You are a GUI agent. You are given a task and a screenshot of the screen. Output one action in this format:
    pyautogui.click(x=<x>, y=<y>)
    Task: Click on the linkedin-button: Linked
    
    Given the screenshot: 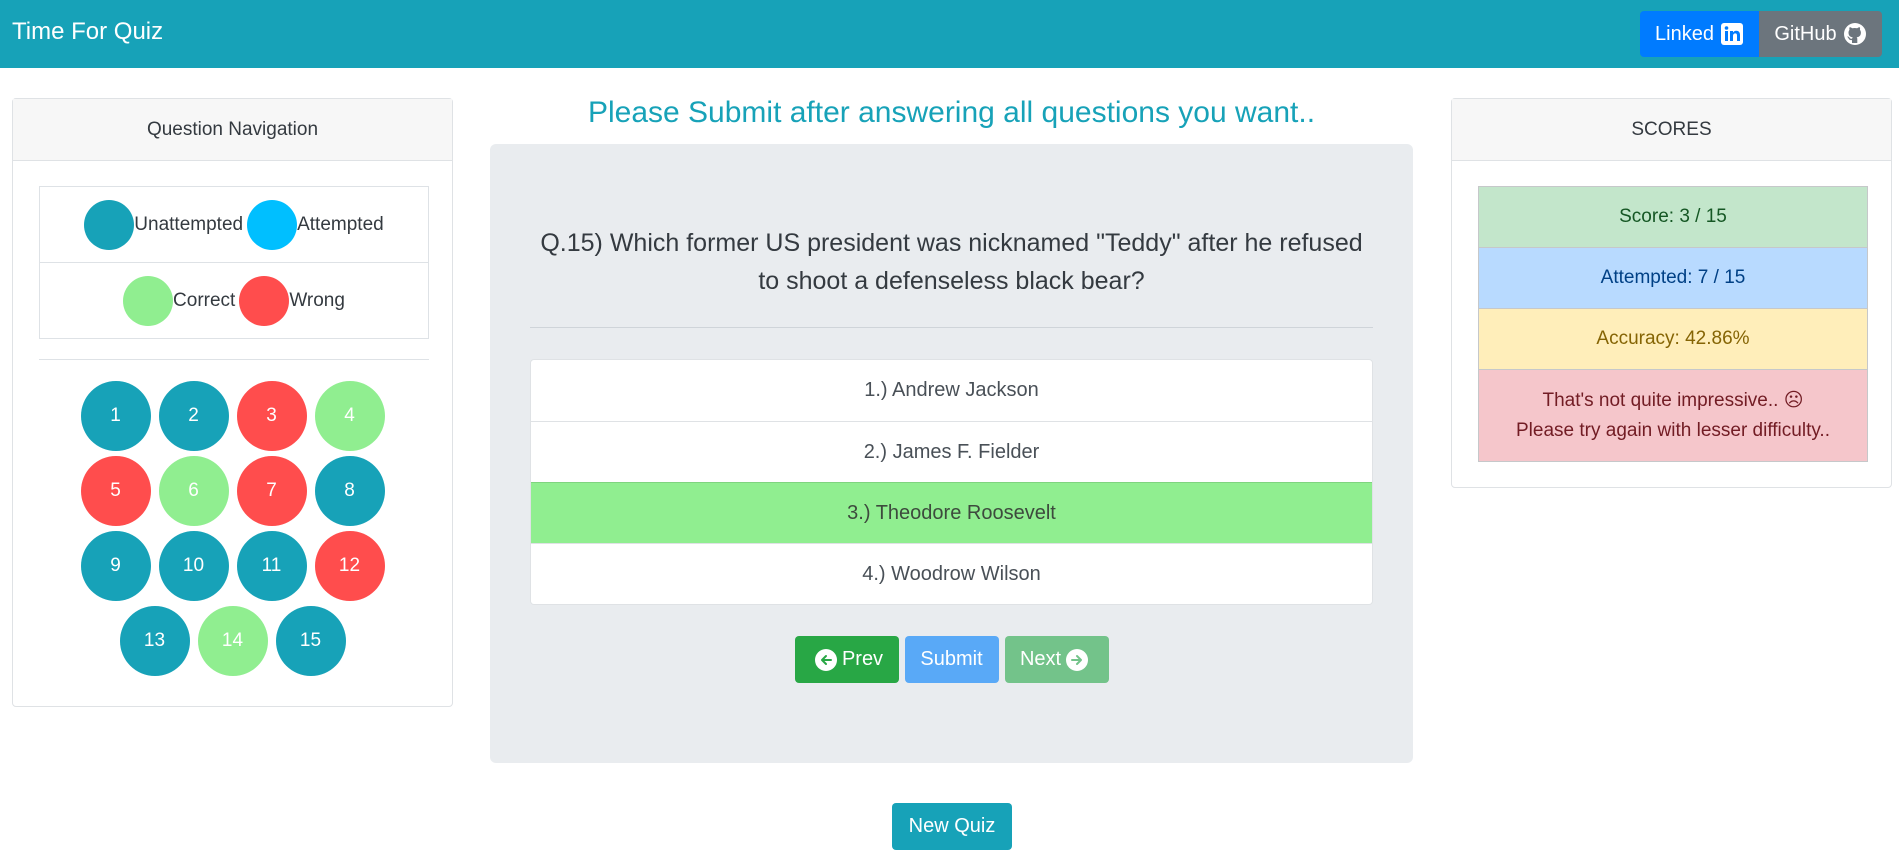 What is the action you would take?
    pyautogui.click(x=1699, y=34)
    